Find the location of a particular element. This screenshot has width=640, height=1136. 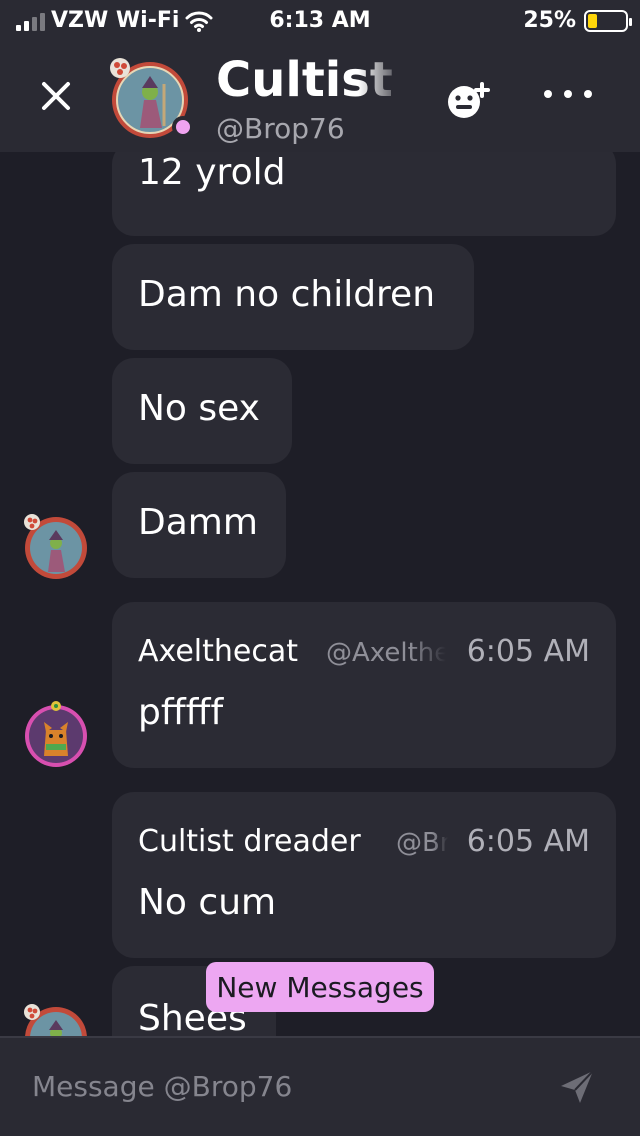

status-right: 25% is located at coordinates (577, 20).